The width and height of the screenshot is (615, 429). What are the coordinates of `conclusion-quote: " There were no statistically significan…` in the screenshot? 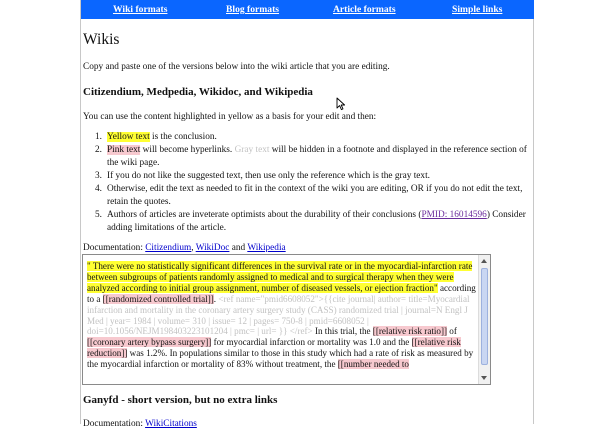 It's located at (280, 277).